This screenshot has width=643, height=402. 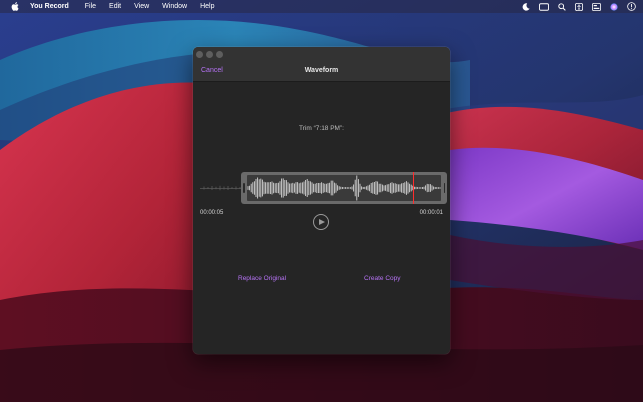 I want to click on menu-file: File, so click(x=90, y=6).